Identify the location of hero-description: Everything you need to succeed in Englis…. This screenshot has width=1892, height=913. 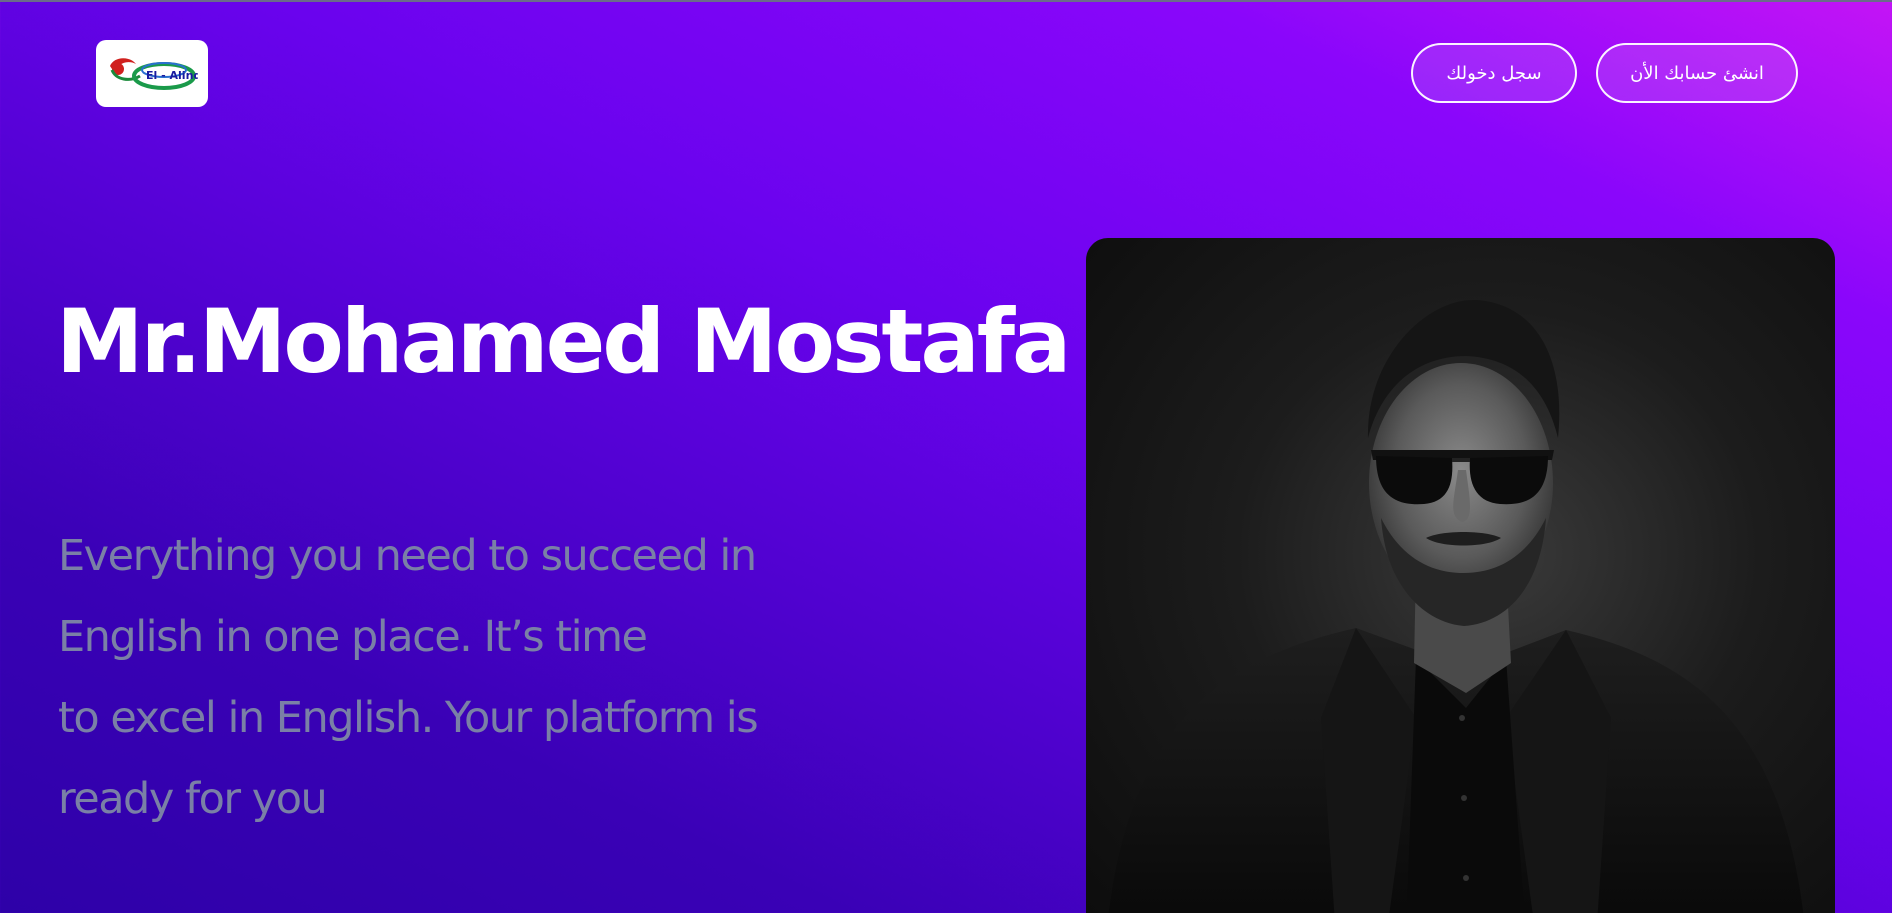
(438, 678).